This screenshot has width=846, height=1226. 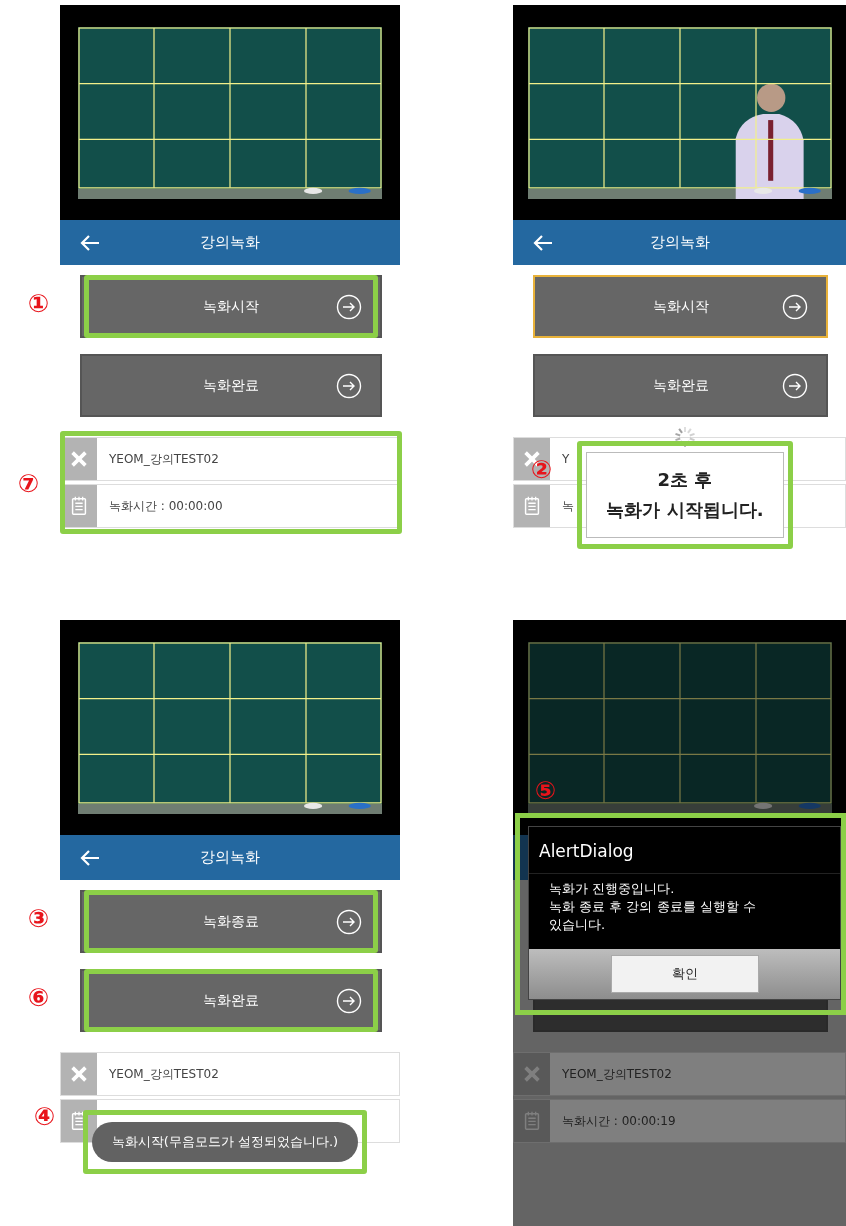 I want to click on info-text: 녹, so click(x=568, y=506).